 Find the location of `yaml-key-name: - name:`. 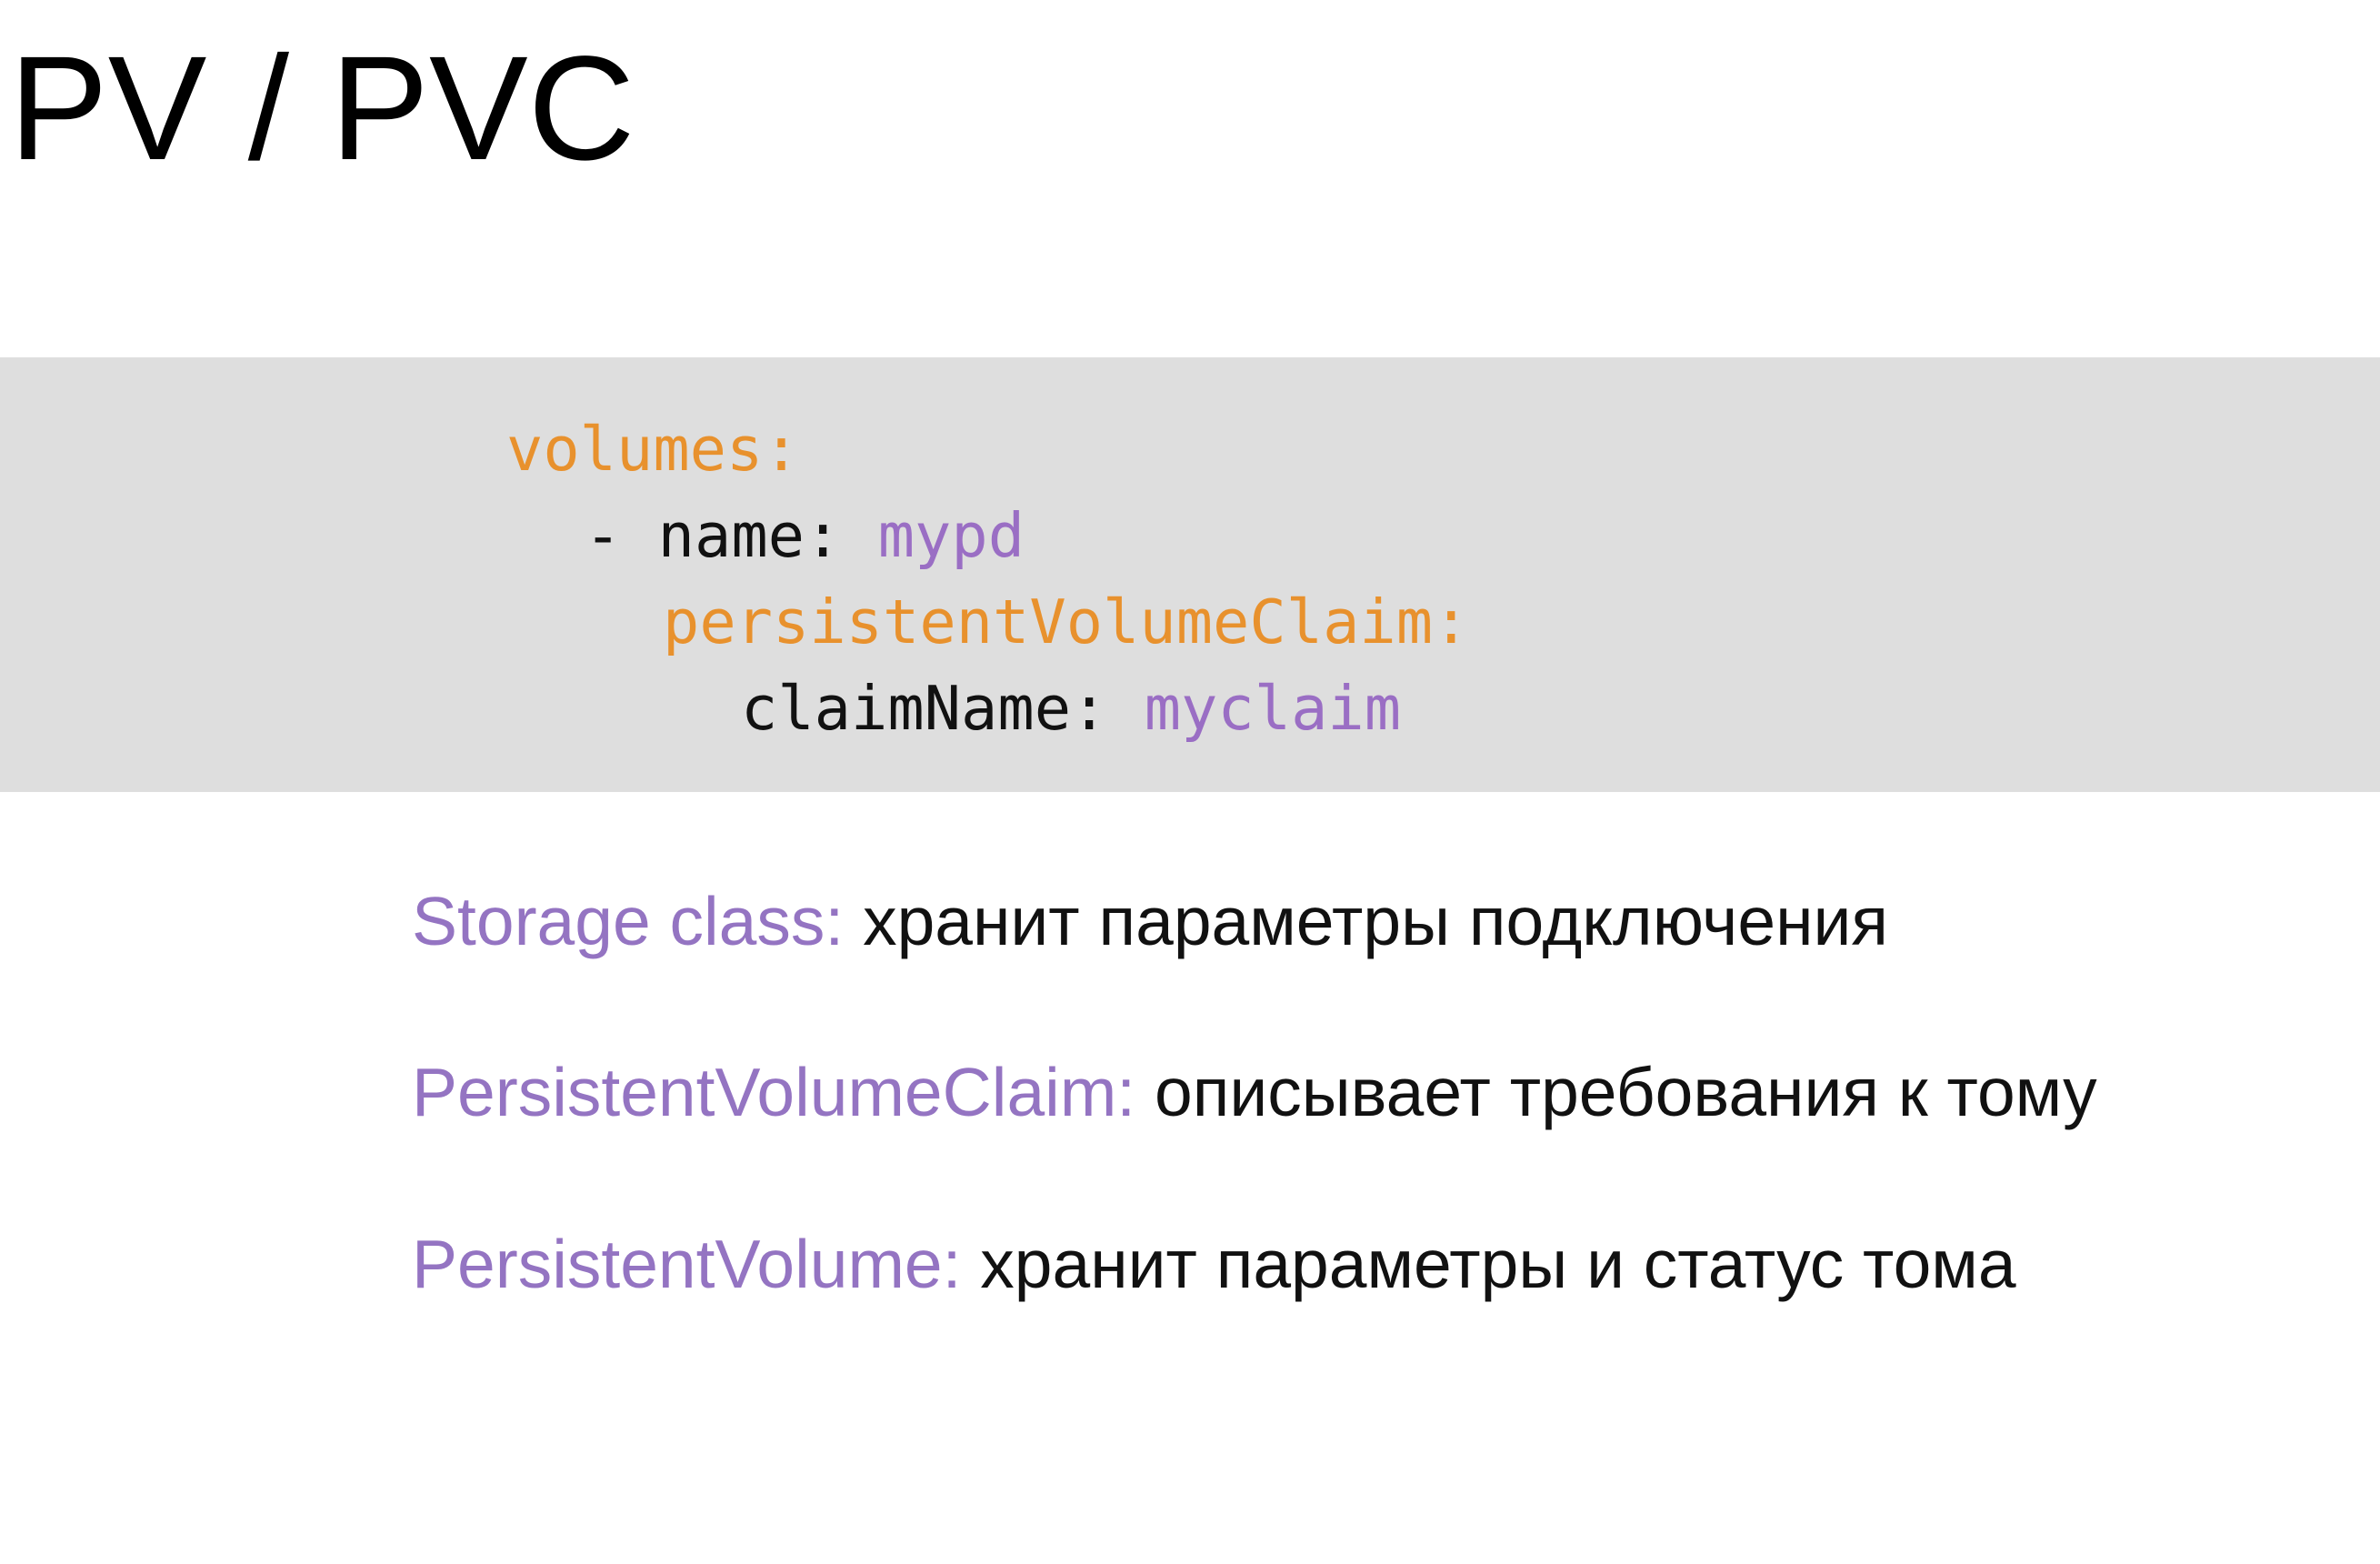

yaml-key-name: - name: is located at coordinates (732, 535).